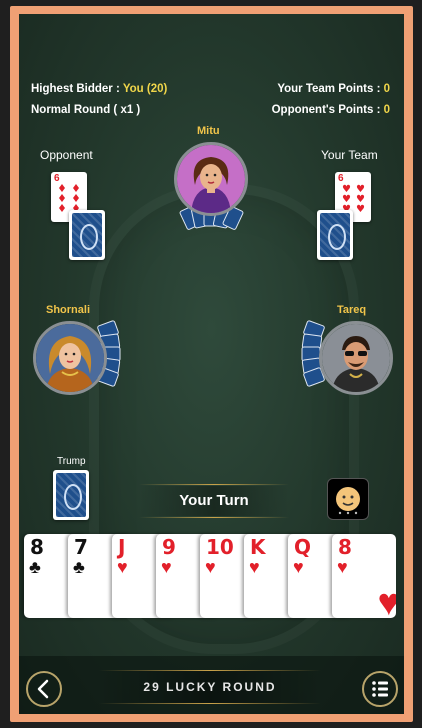  Describe the element at coordinates (57, 178) in the screenshot. I see `opponent-pile-rank: 6` at that location.